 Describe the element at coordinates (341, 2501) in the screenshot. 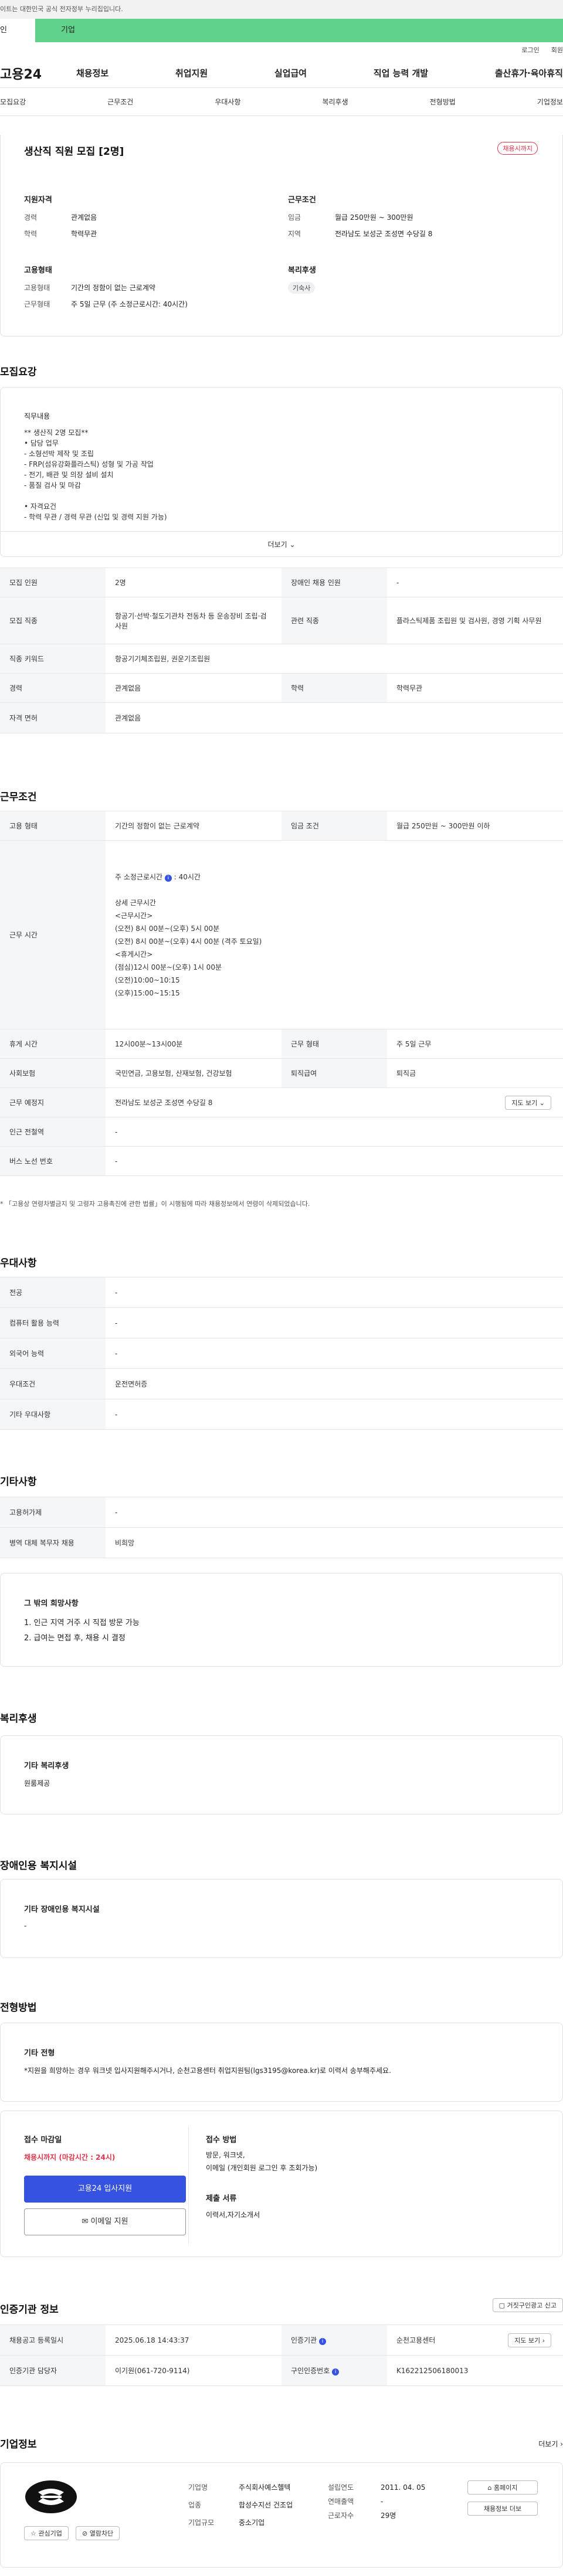

I see `sales-label: 연매출액` at that location.